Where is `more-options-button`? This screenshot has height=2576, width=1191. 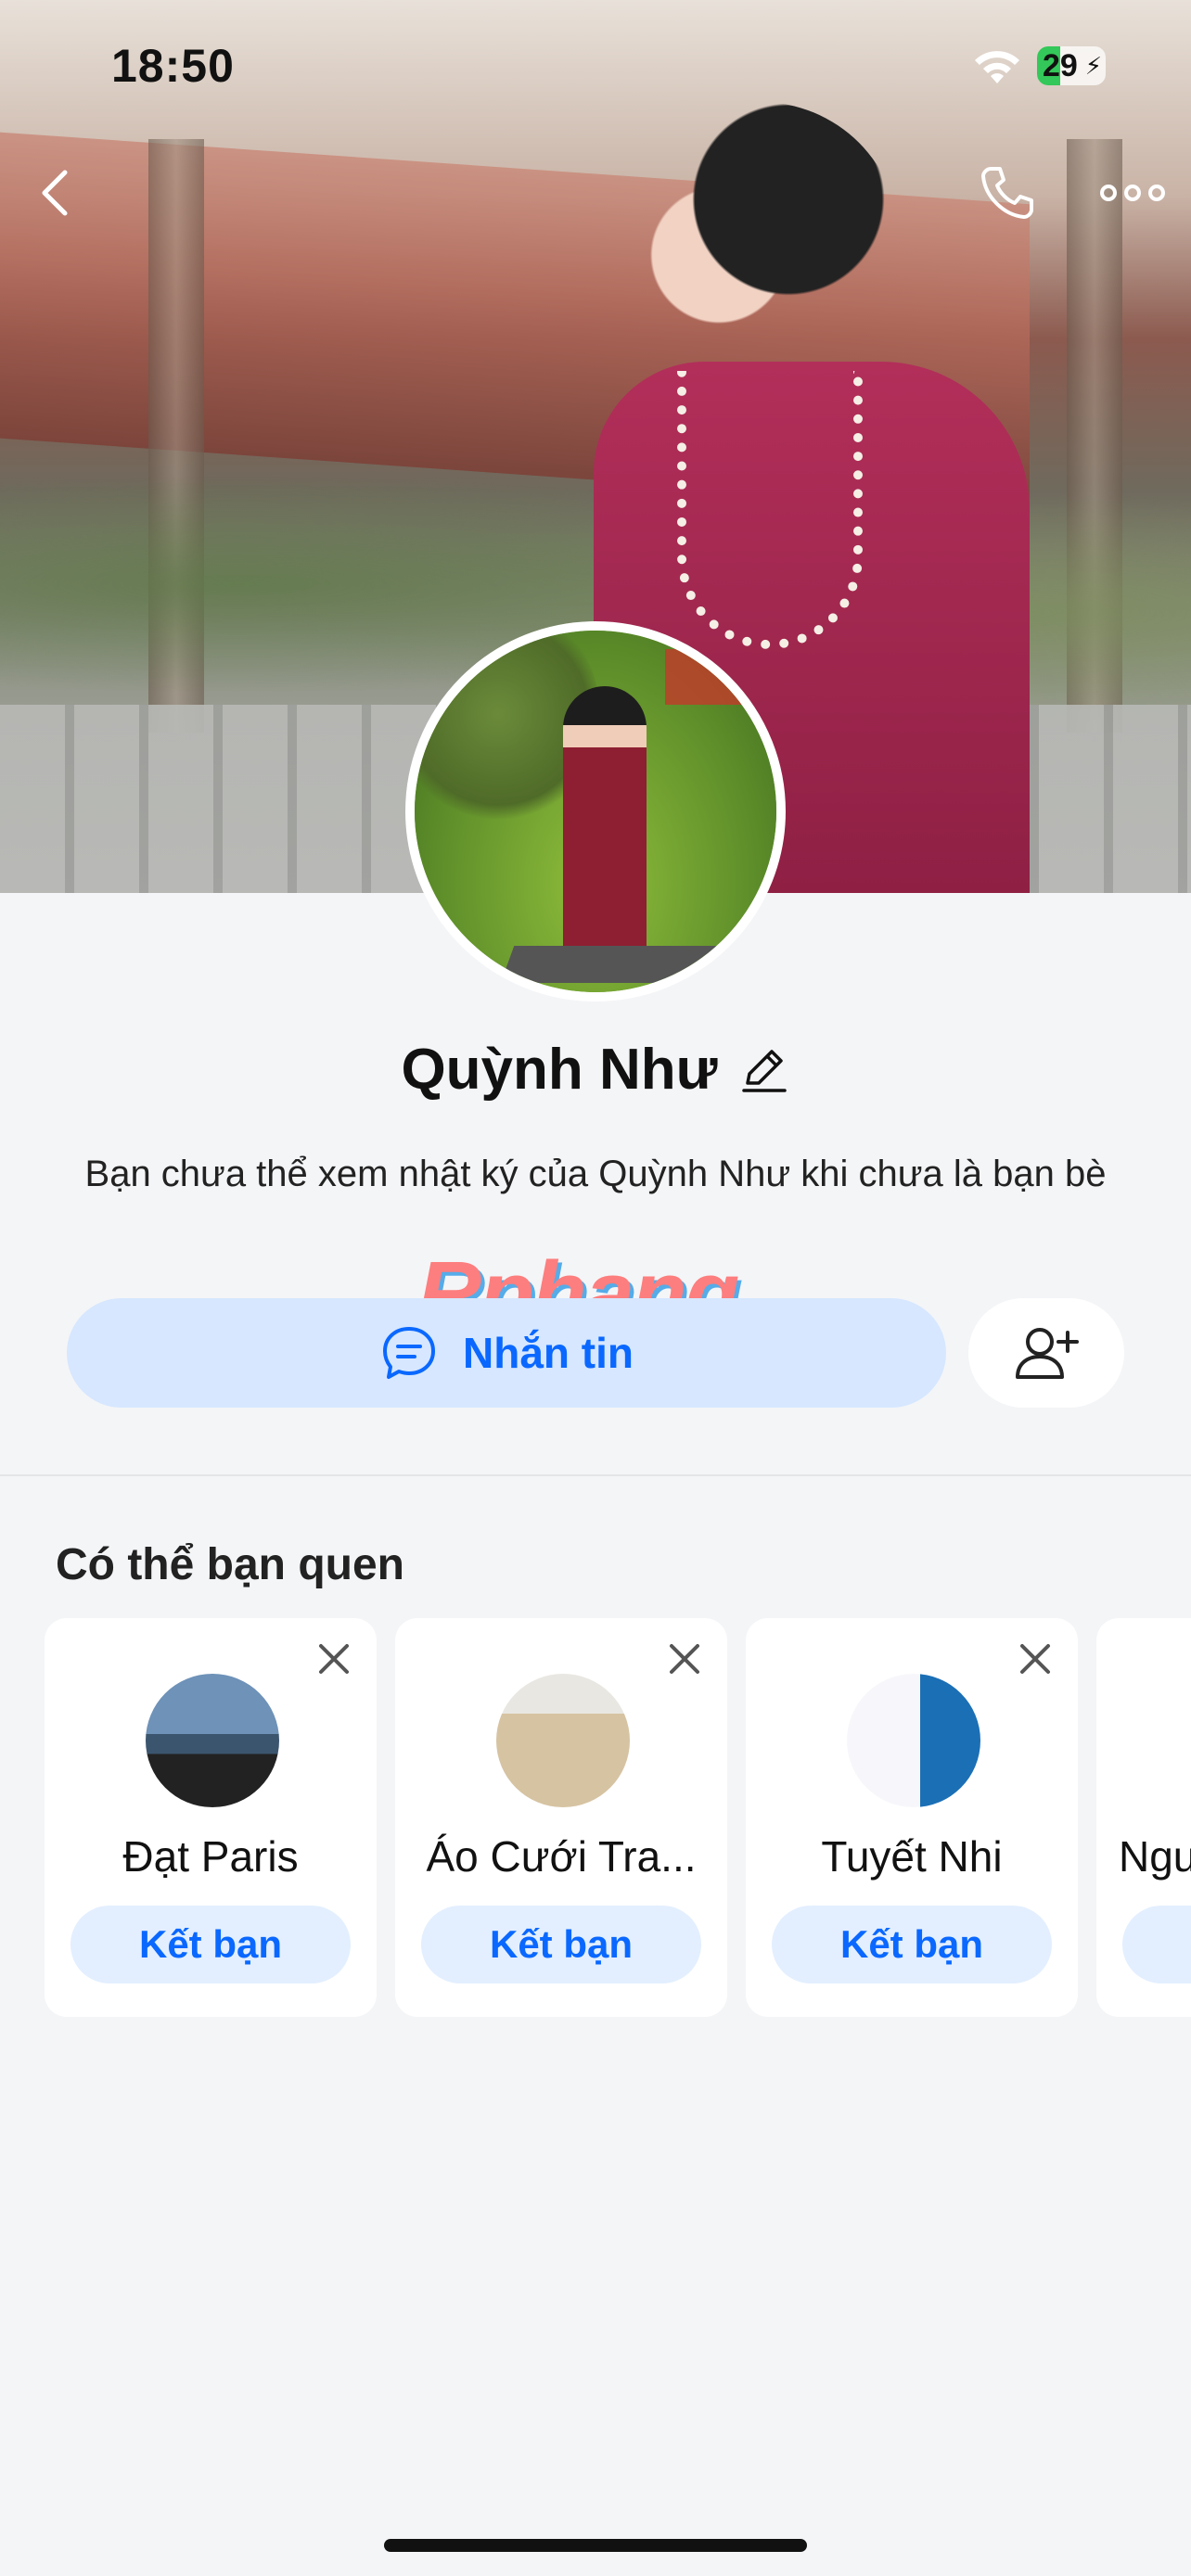
more-options-button is located at coordinates (1132, 193).